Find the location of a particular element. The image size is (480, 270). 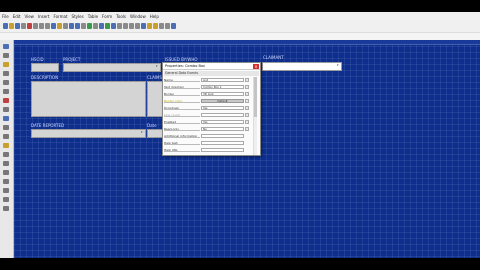

menu-help: Help is located at coordinates (154, 16).